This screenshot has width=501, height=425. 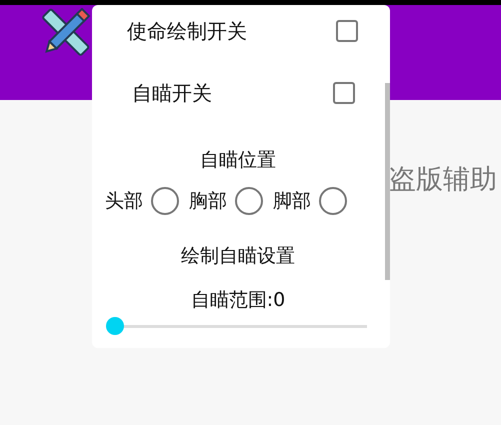 What do you see at coordinates (292, 201) in the screenshot?
I see `radio-label: 脚部` at bounding box center [292, 201].